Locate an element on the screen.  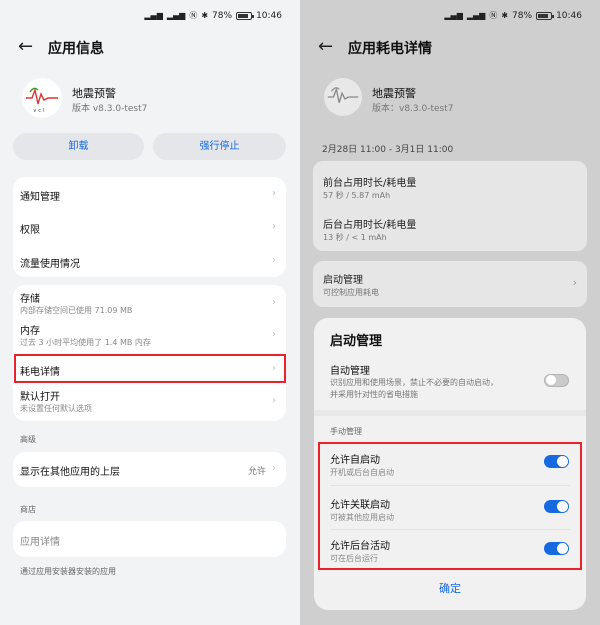
foreground-usage-title: 前台占用时长/耗电量 is located at coordinates (370, 183).